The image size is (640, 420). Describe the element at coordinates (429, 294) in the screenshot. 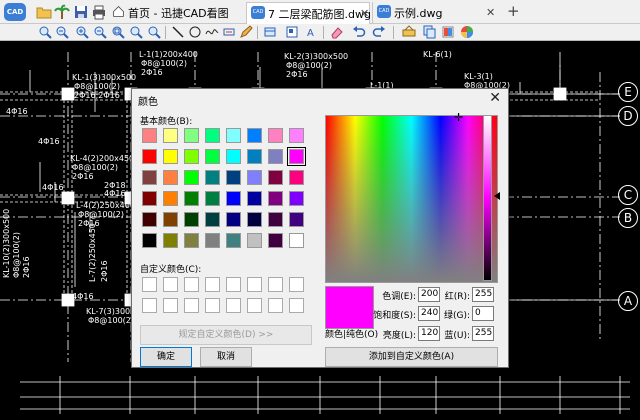

I see `hue-input: 200` at that location.